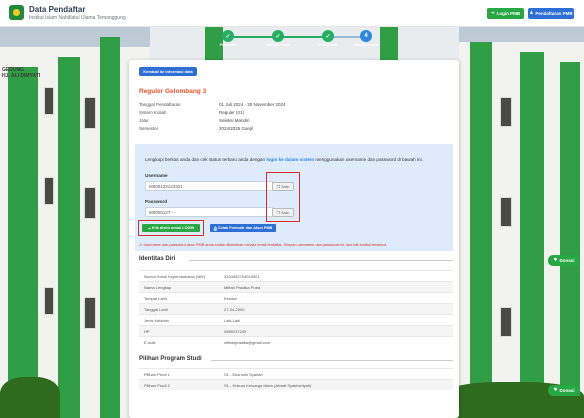 Image resolution: width=584 pixels, height=418 pixels. I want to click on info-label: Jalur, so click(144, 120).